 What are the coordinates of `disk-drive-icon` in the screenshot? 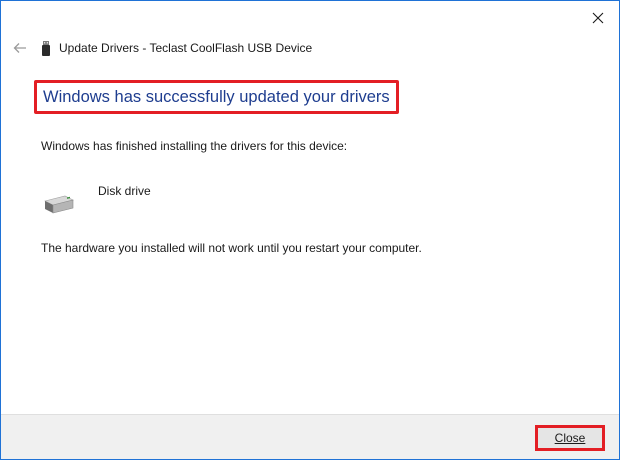 It's located at (58, 205).